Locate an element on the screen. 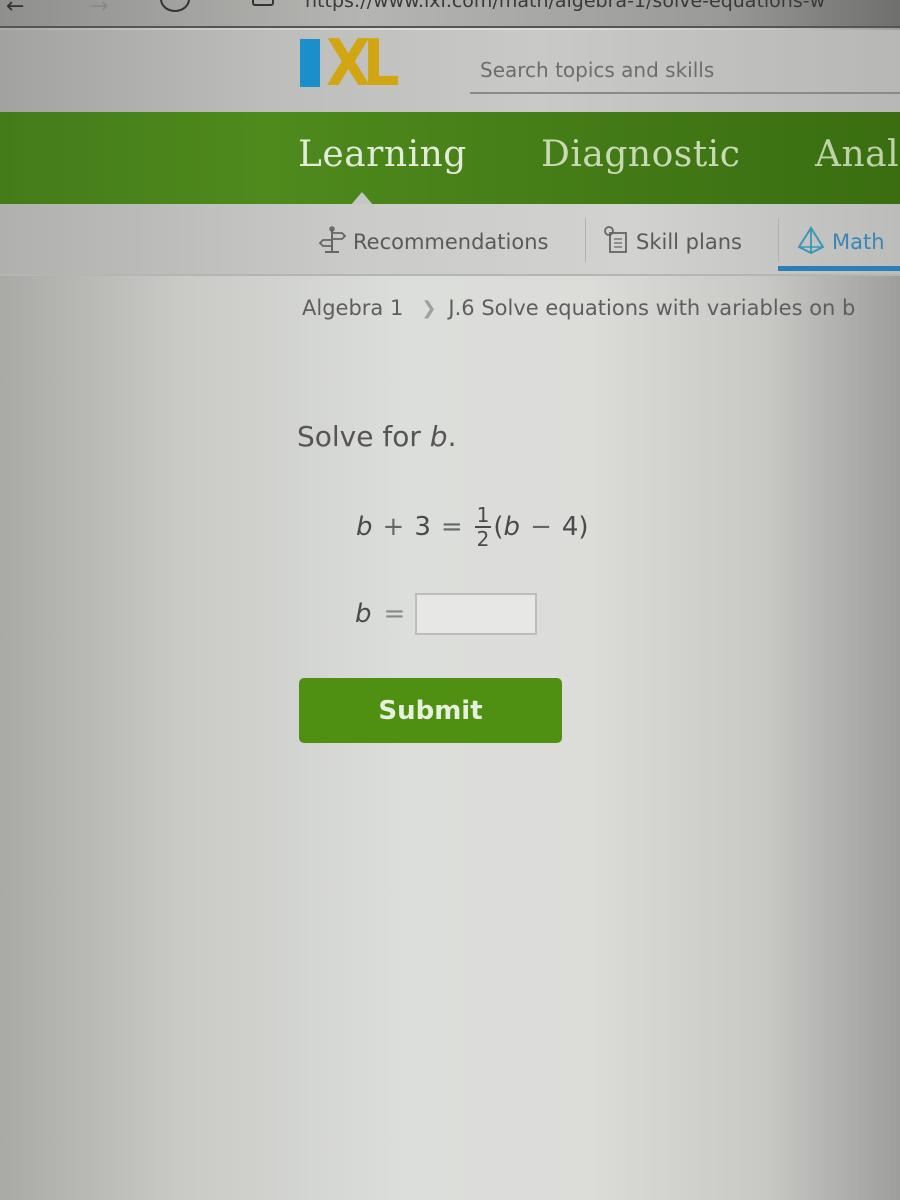  submit-button: Submit is located at coordinates (430, 710).